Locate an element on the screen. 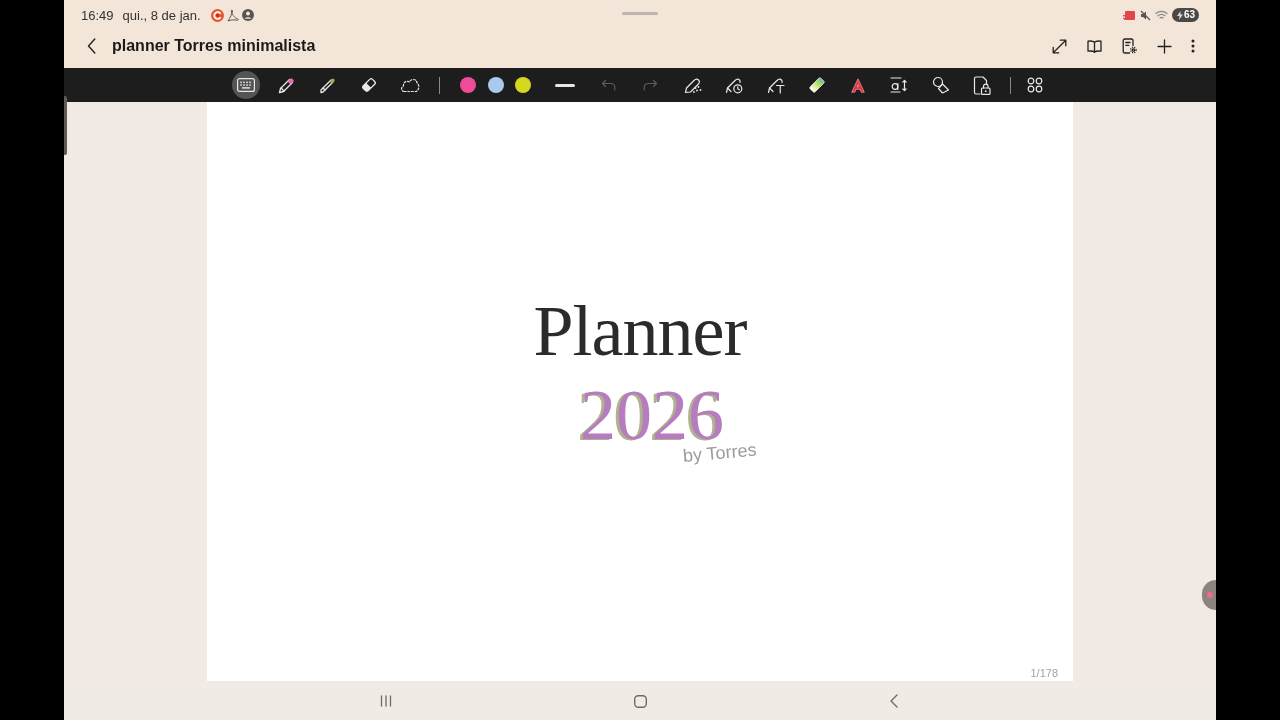 The image size is (1280, 720). document-lock-icon is located at coordinates (982, 85).